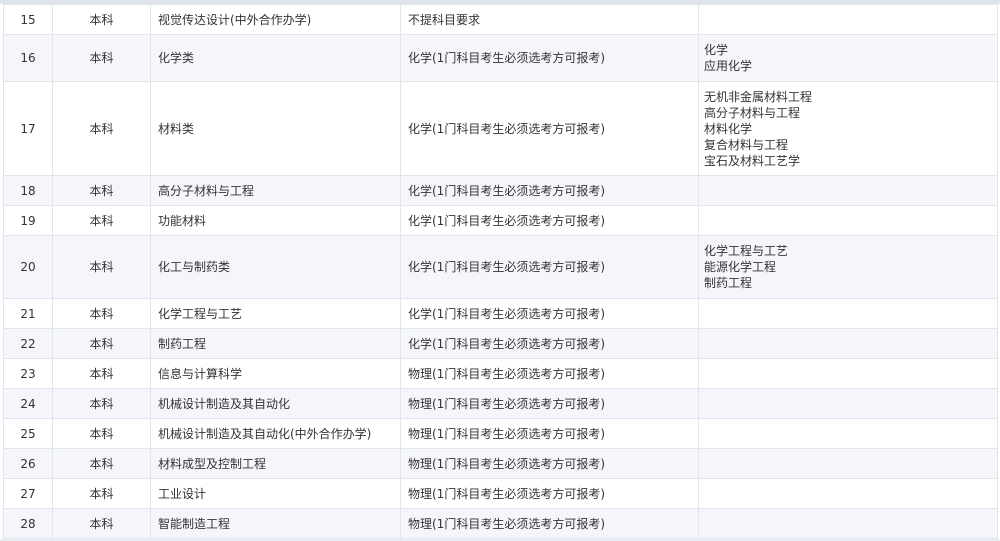 Image resolution: width=1000 pixels, height=541 pixels. I want to click on table-row: 27 本科 工业设计 物理(1门科目考生必须选考方可报考), so click(500, 493).